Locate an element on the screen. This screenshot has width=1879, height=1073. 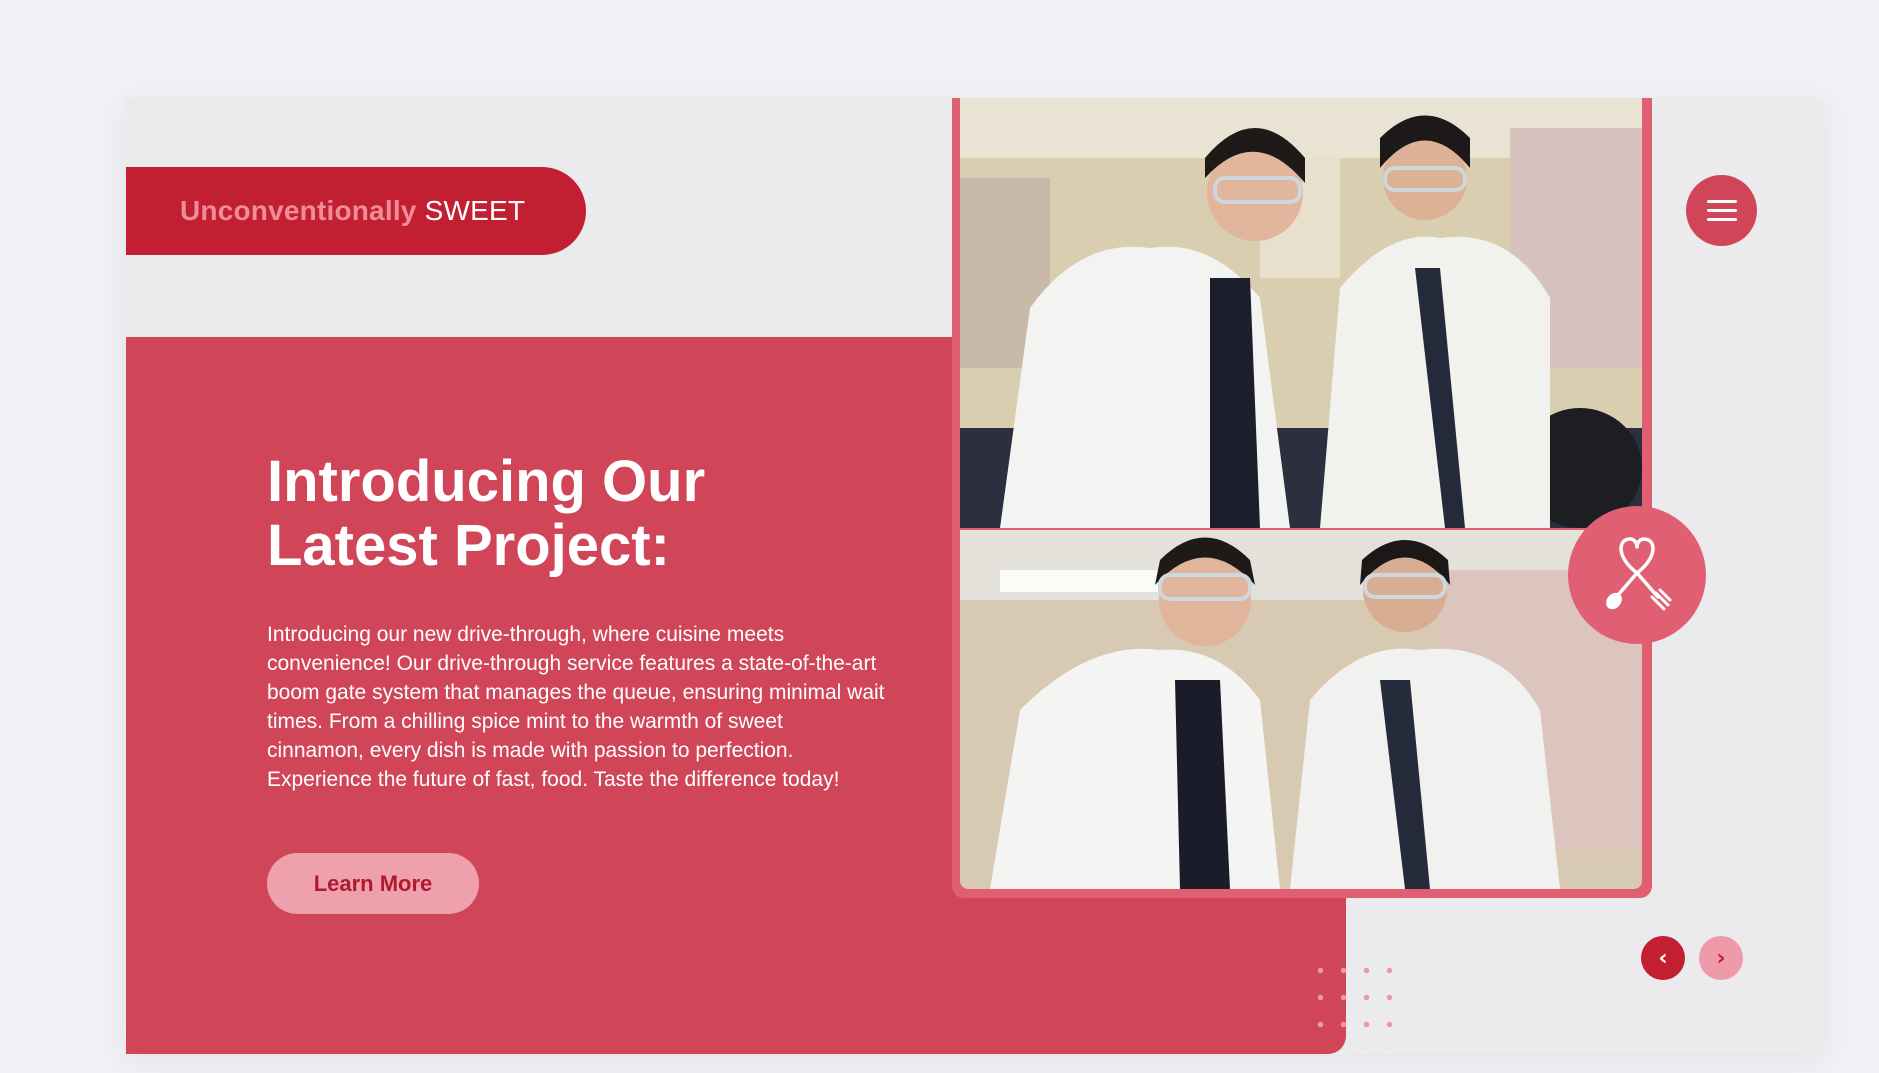
chevron-right-icon: › is located at coordinates (1721, 958).